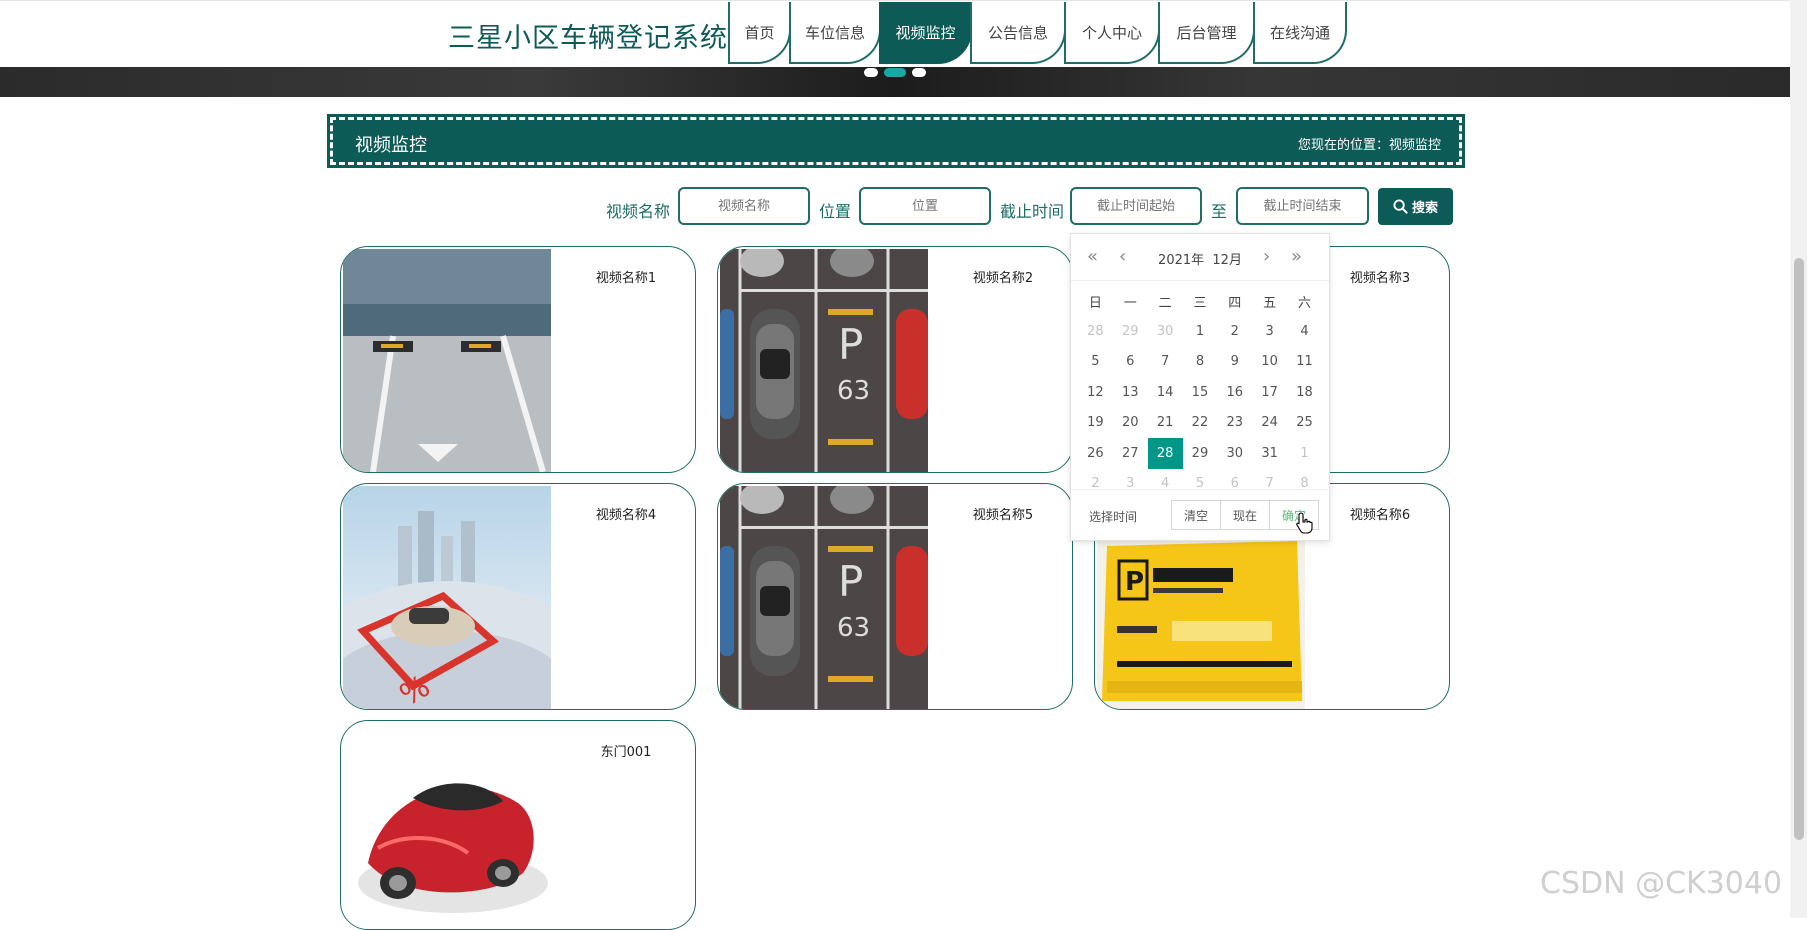 This screenshot has width=1807, height=930. Describe the element at coordinates (1200, 331) in the screenshot. I see `calendar-day: 1` at that location.